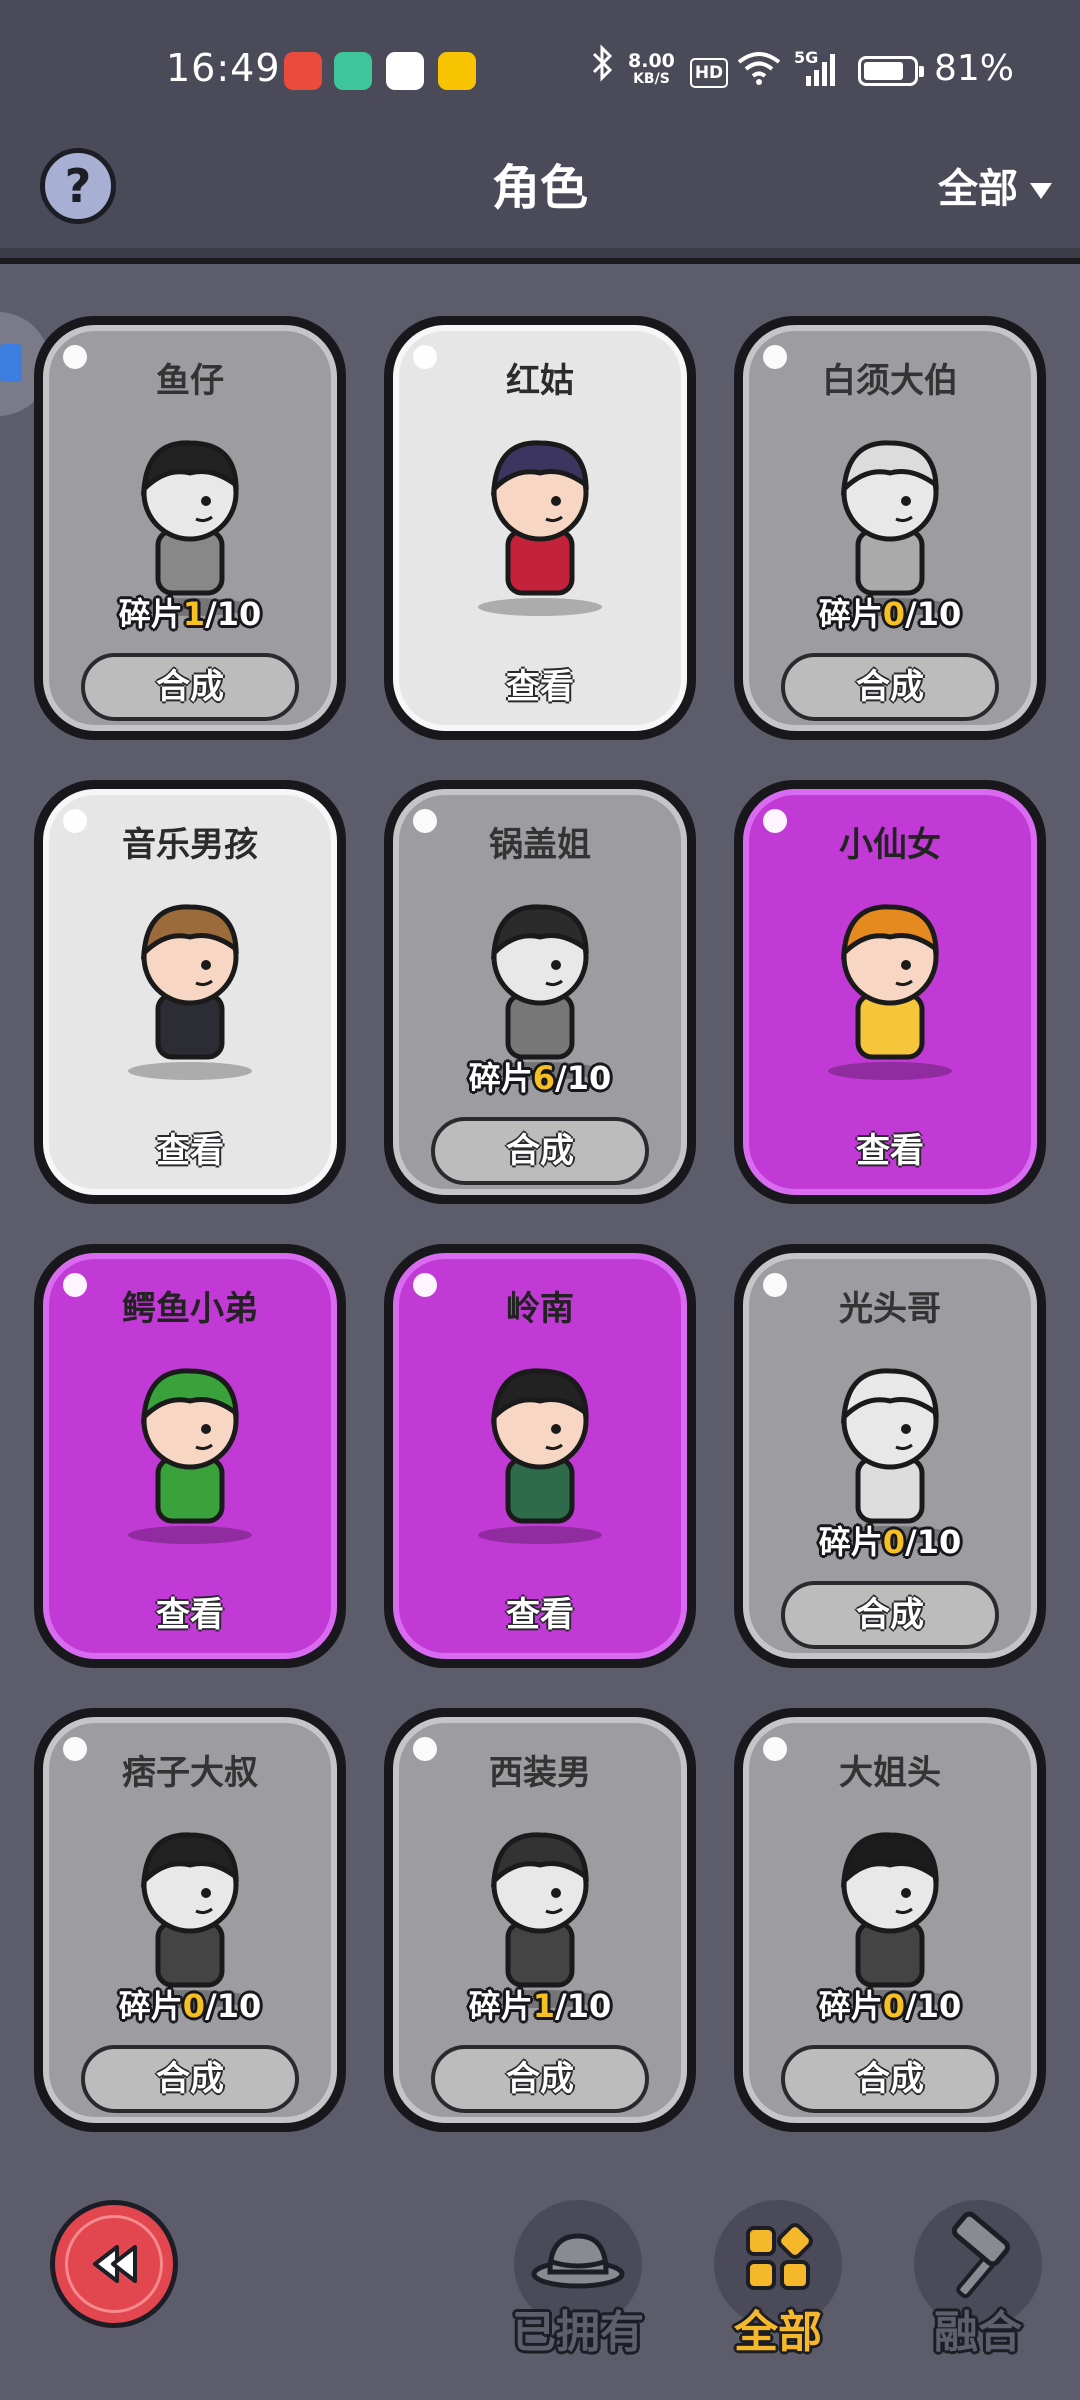 This screenshot has height=2400, width=1080. Describe the element at coordinates (978, 2279) in the screenshot. I see `tab-fusion: 融合` at that location.